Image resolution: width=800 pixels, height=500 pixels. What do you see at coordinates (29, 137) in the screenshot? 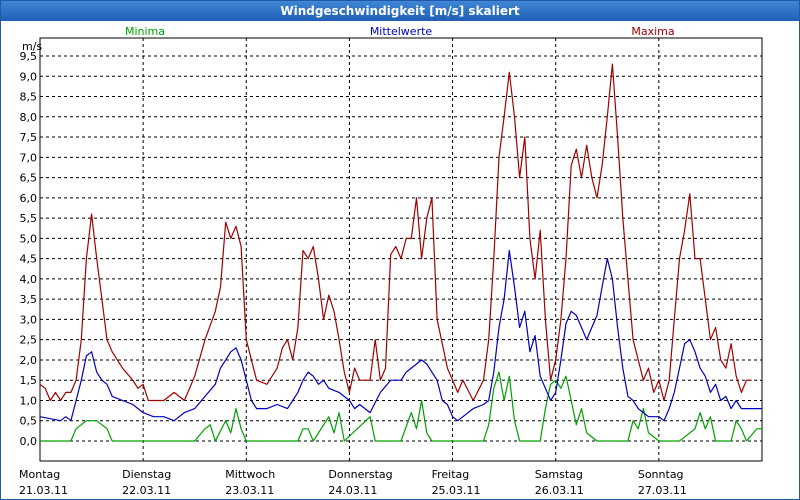
I see `y-tick-label: 7,5` at bounding box center [29, 137].